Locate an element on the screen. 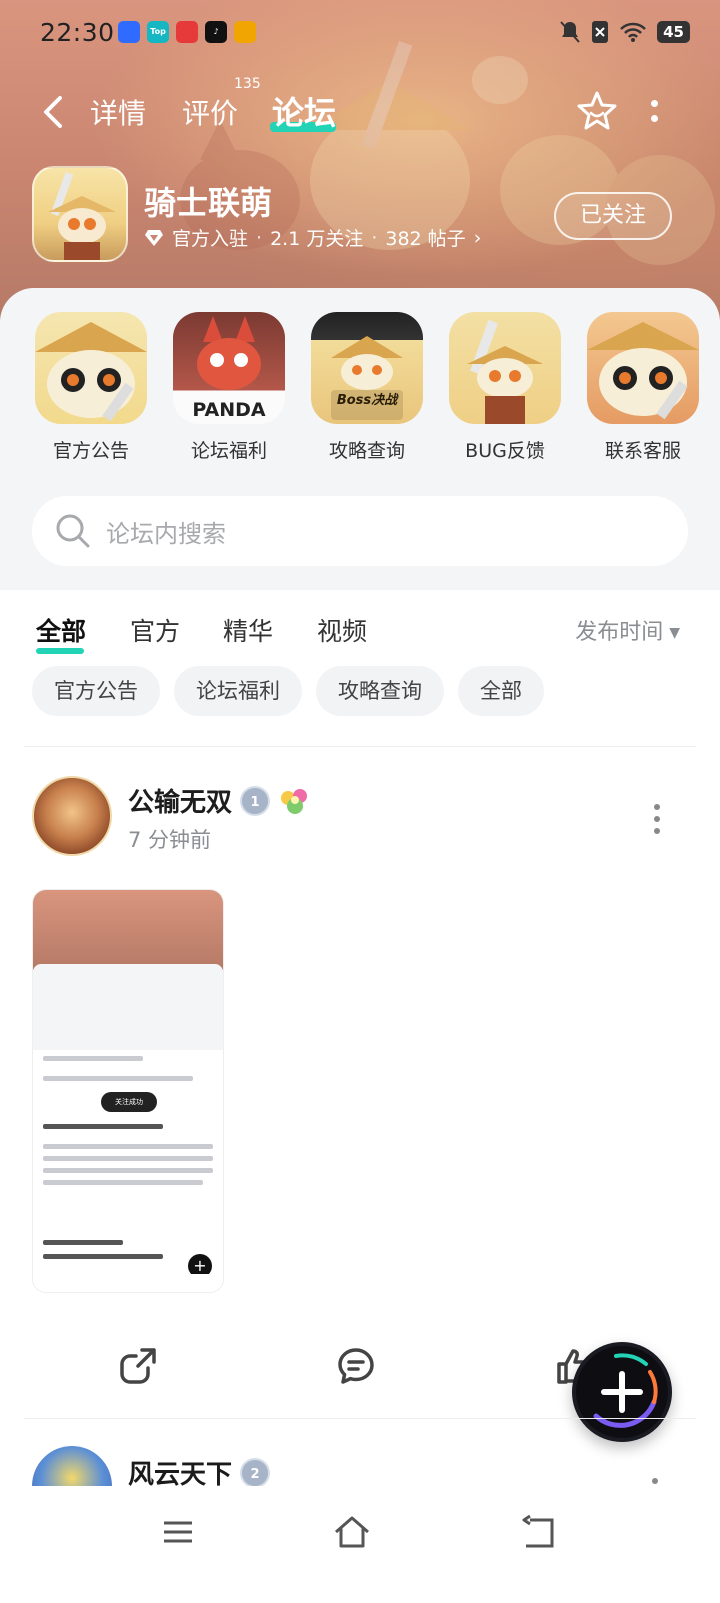  chip-guides: 攻略查询 is located at coordinates (380, 691).